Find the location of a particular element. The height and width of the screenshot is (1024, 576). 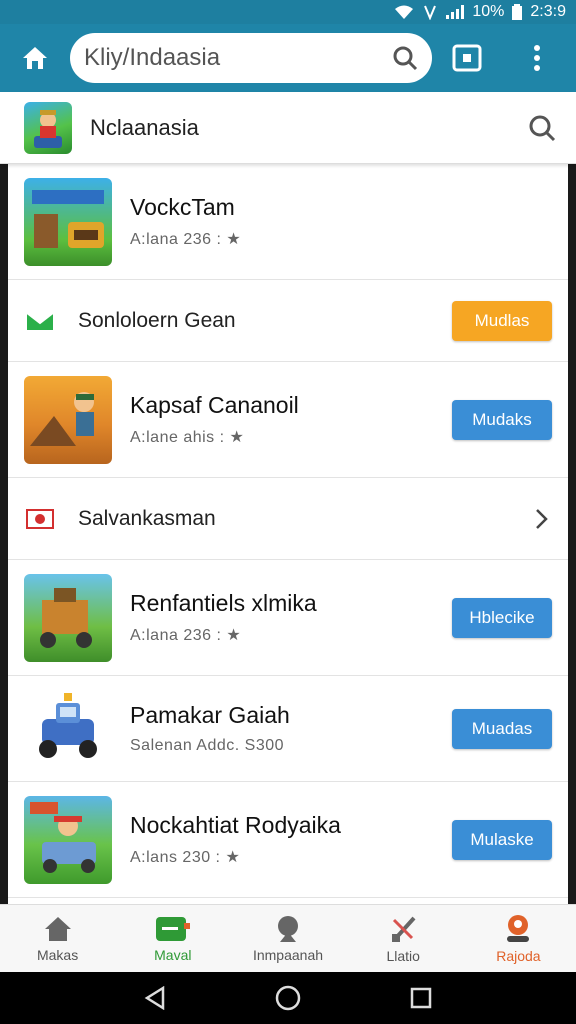

store-icon is located at coordinates (172, 928).